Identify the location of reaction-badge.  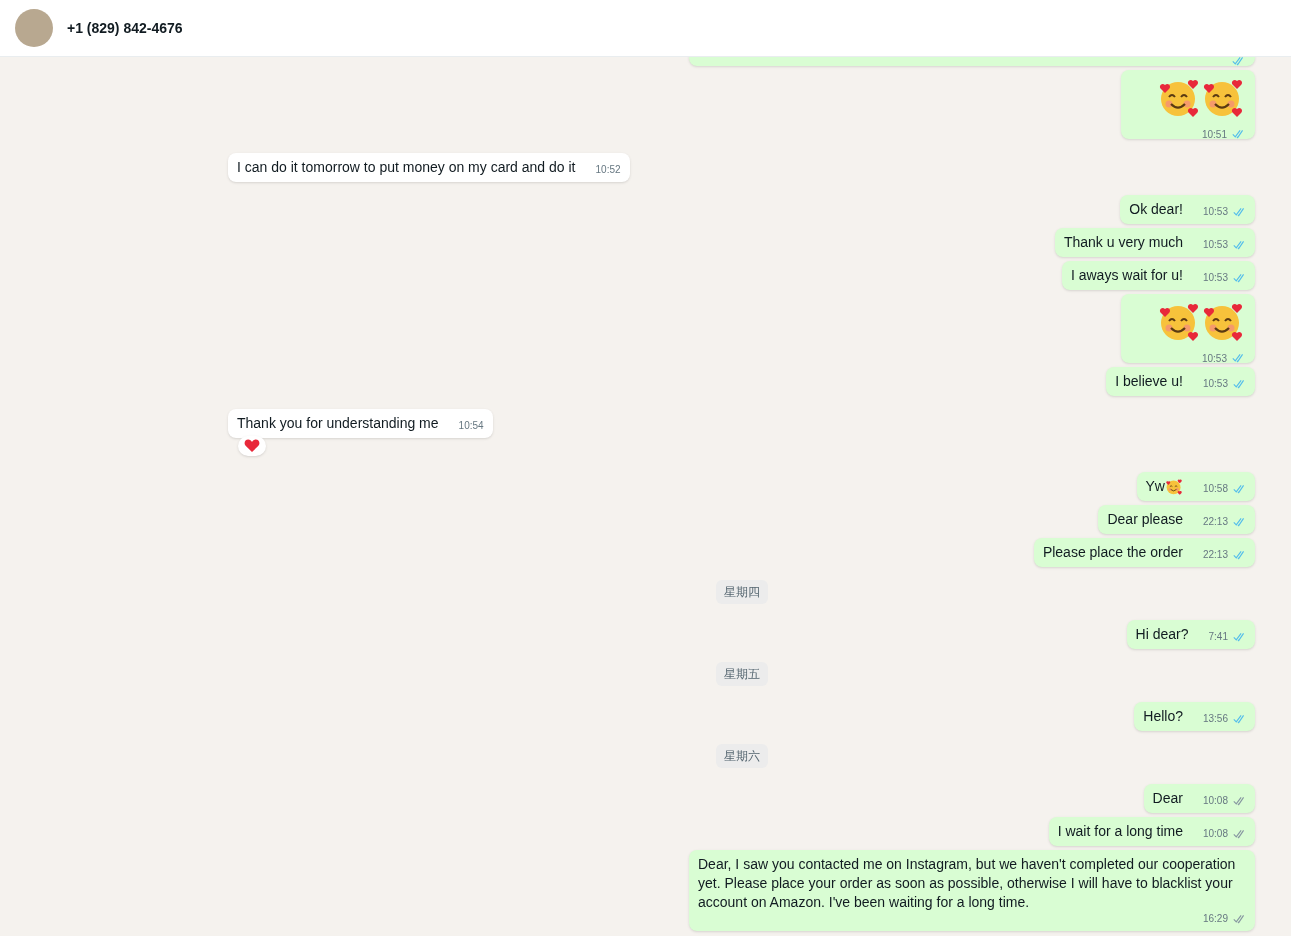
(252, 446).